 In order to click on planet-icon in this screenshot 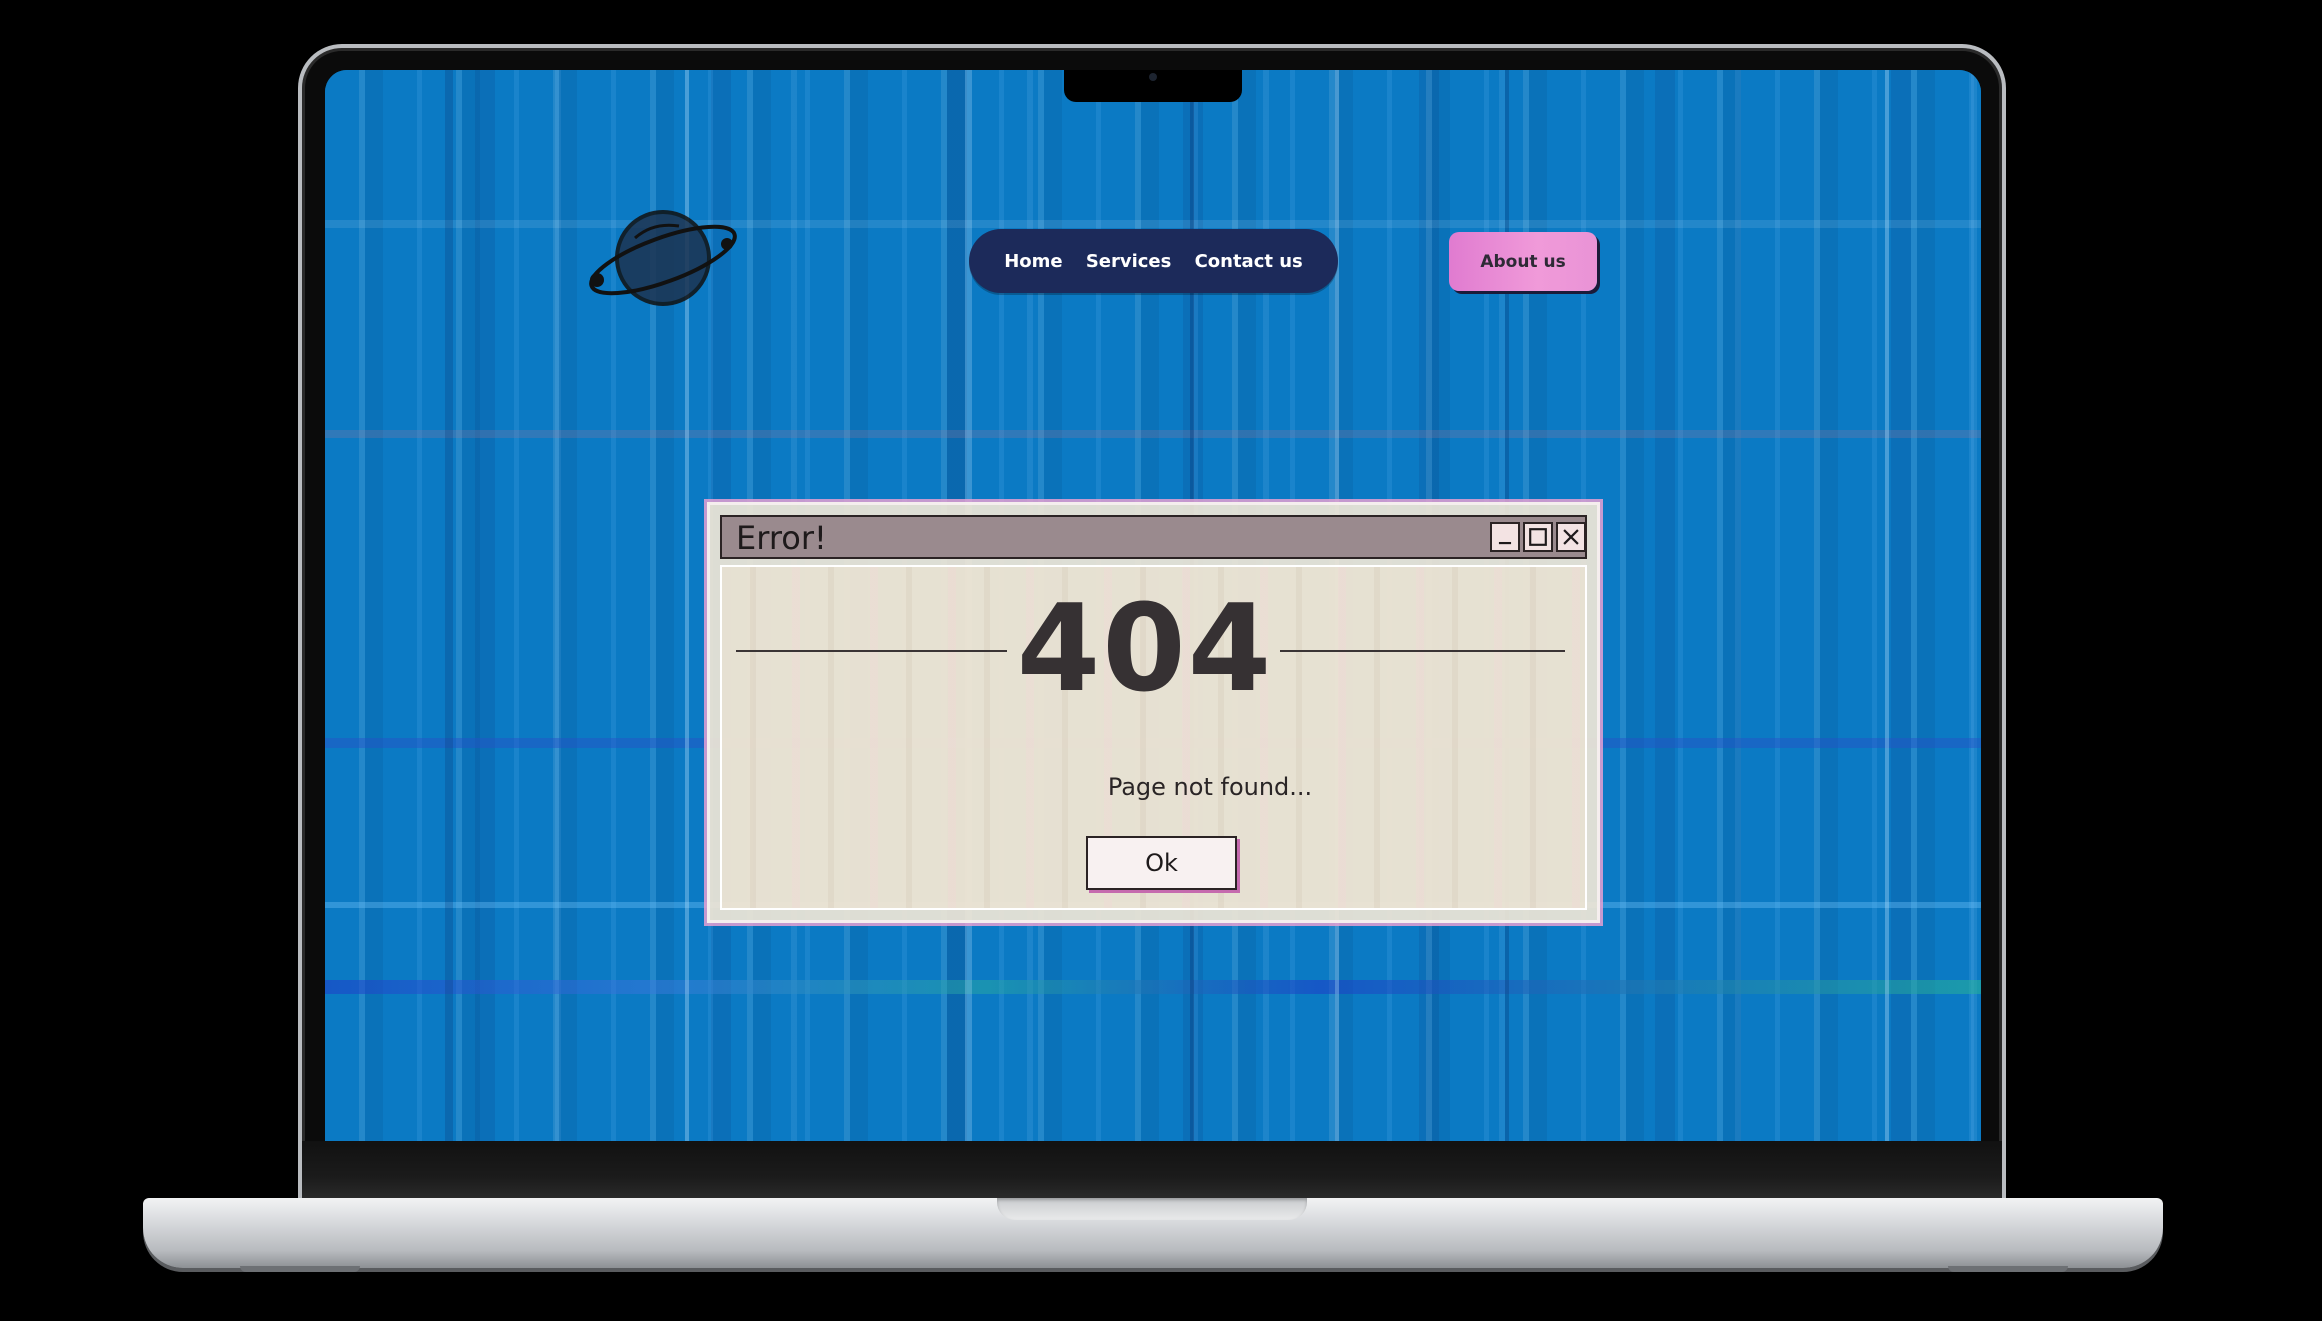, I will do `click(663, 258)`.